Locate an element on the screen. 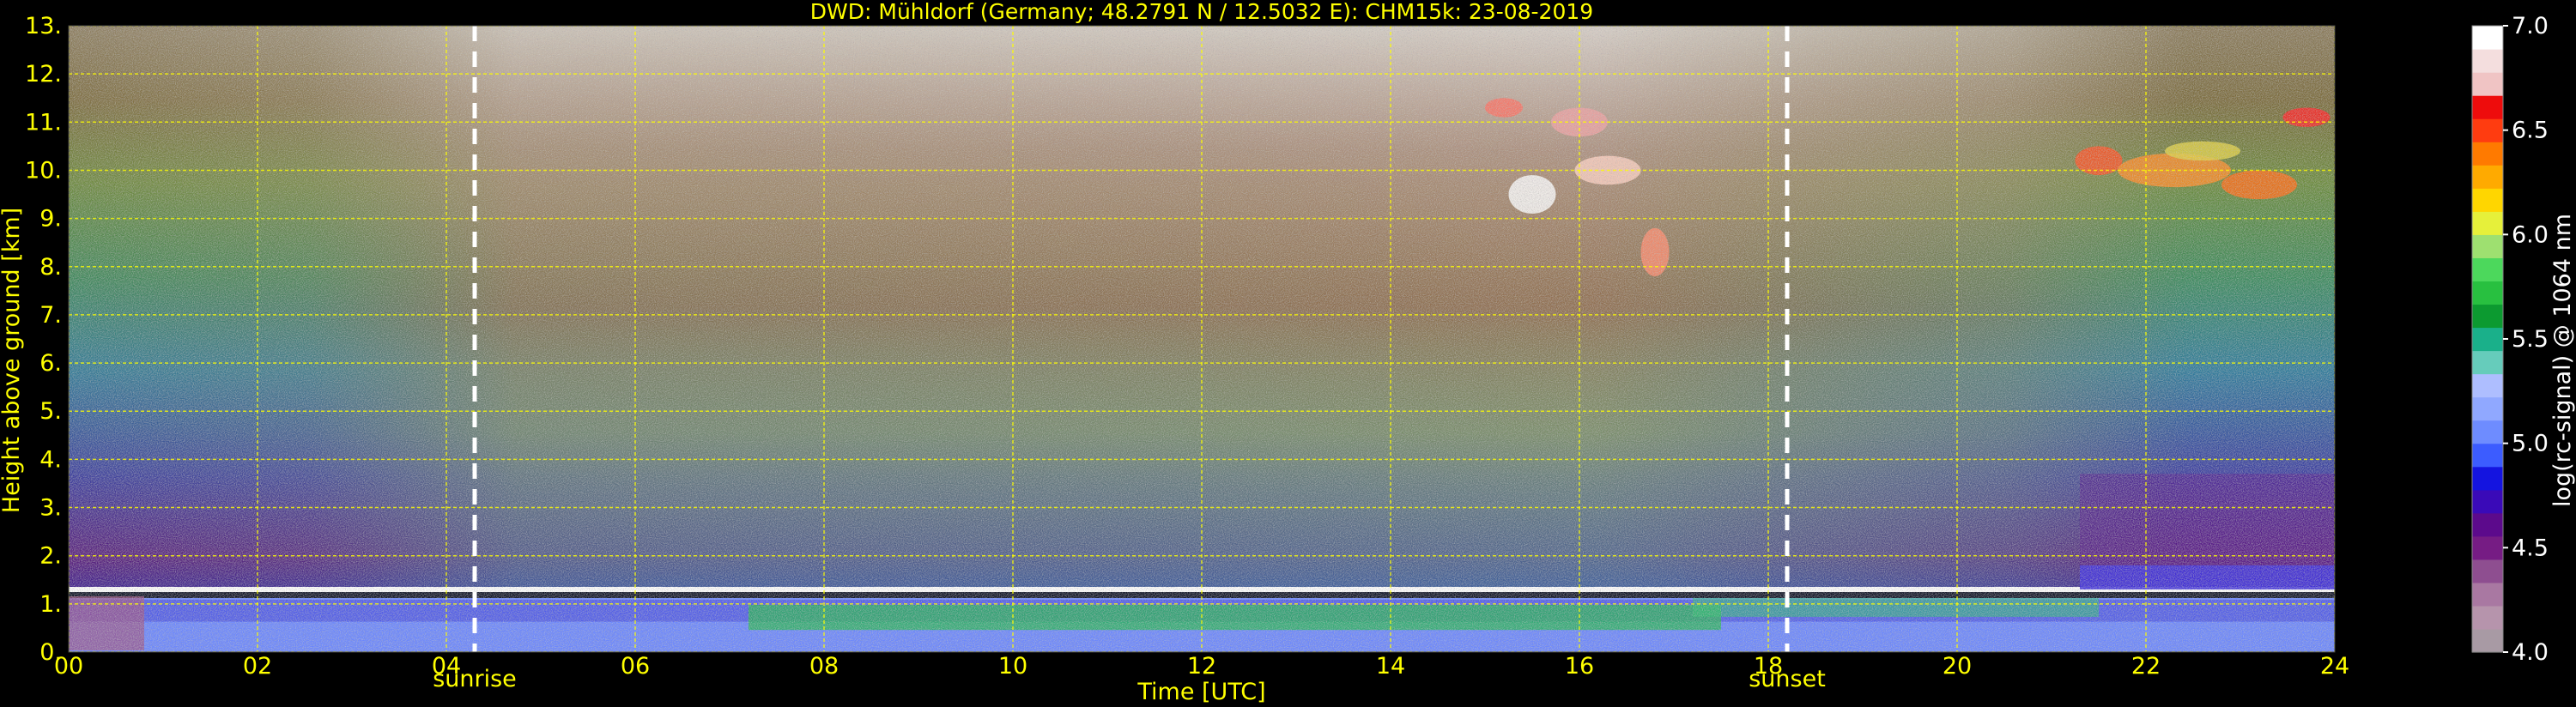 Image resolution: width=2576 pixels, height=707 pixels. colorbar-label: log(rc-signal) @ 1064 nm is located at coordinates (2562, 361).